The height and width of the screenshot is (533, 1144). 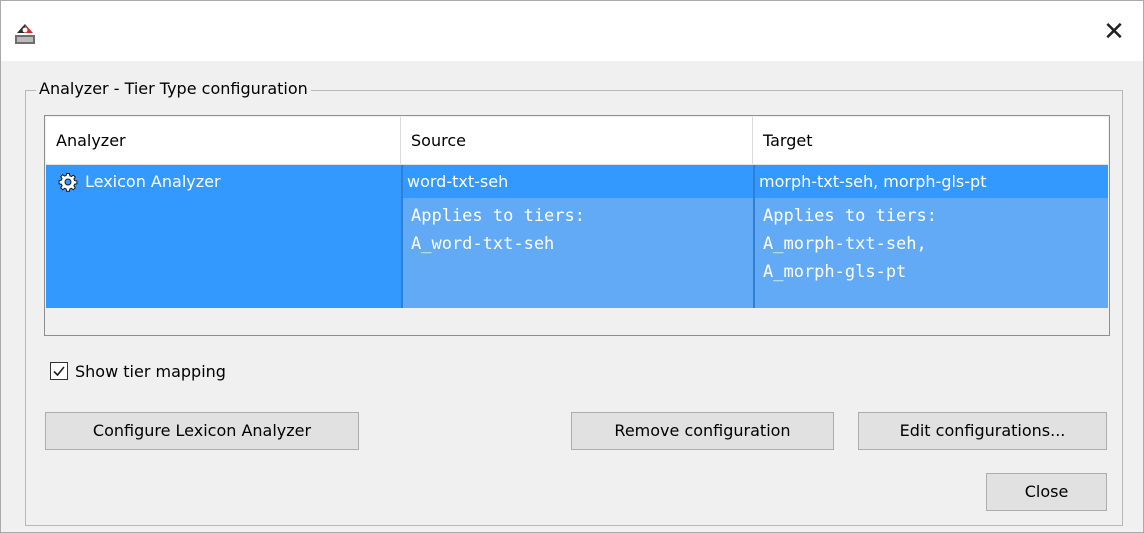 I want to click on checkmark-icon, so click(x=59, y=371).